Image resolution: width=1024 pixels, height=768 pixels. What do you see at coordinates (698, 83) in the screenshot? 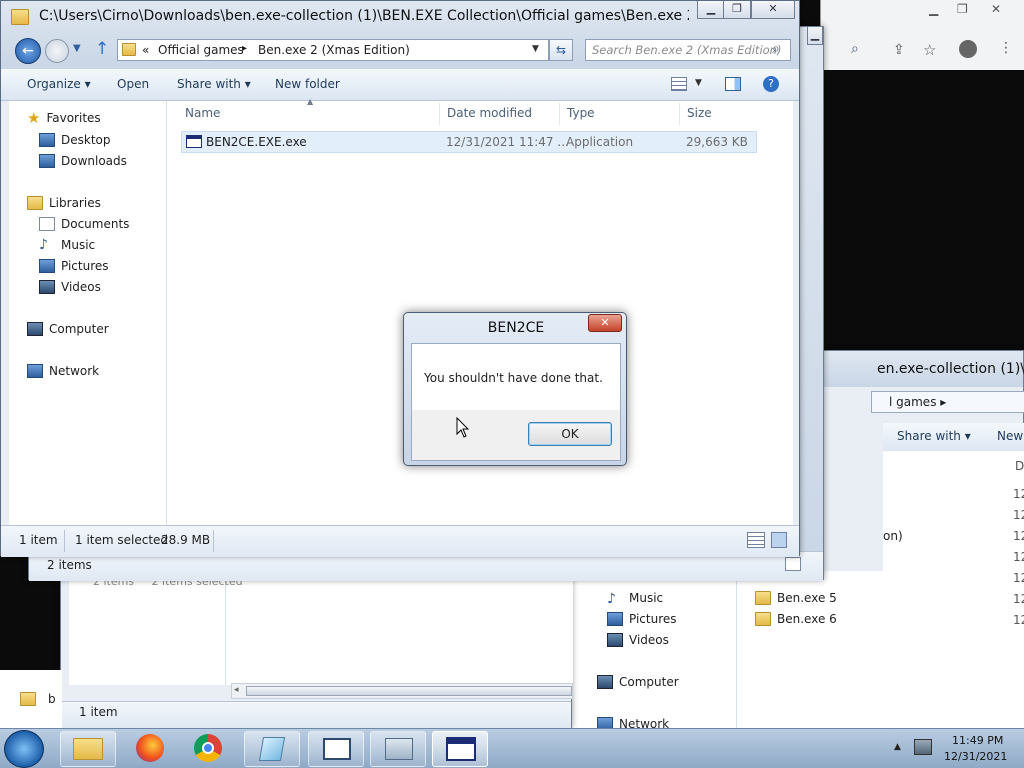
I see `view-dropdown-icon: ▼` at bounding box center [698, 83].